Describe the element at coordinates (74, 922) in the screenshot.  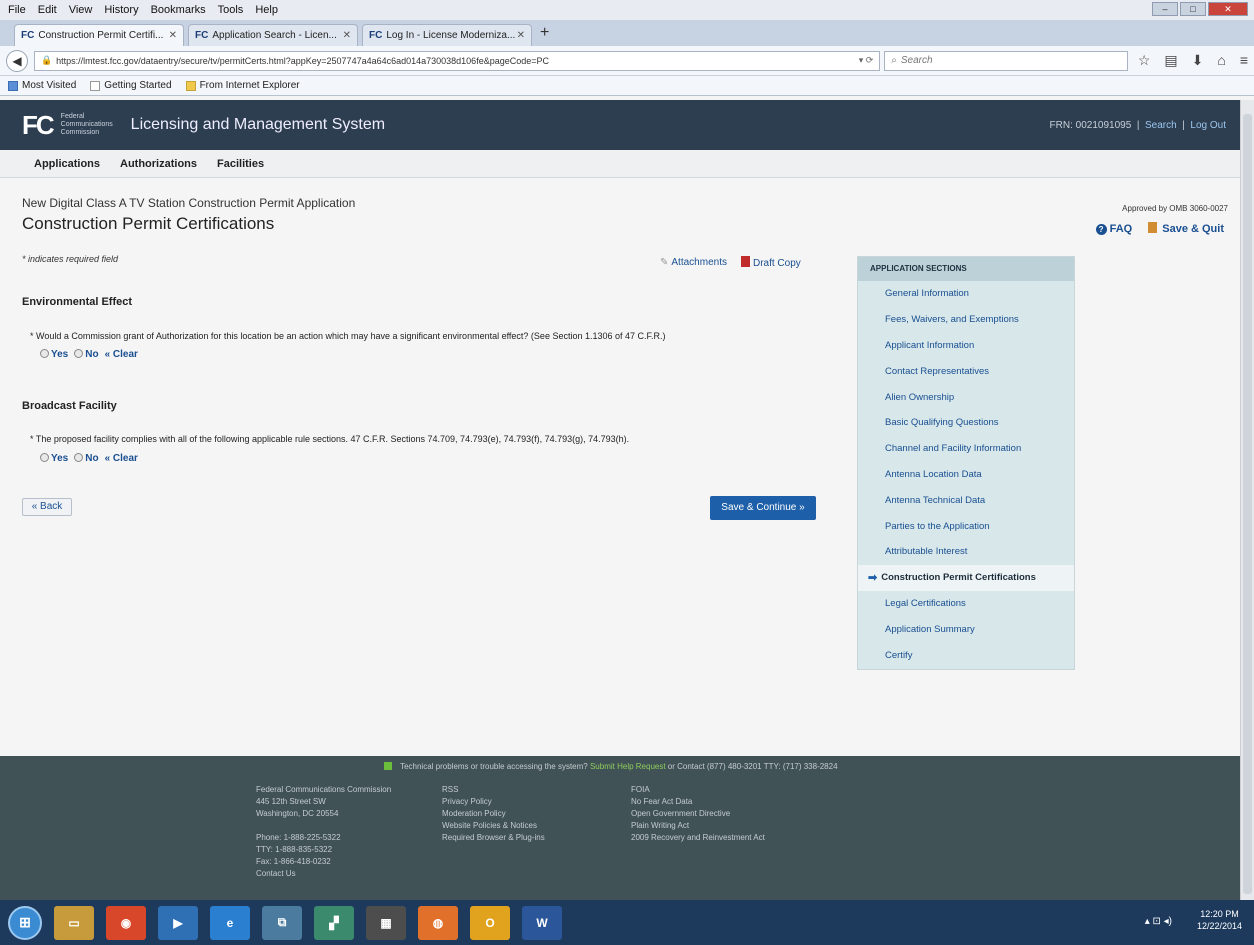
I see `explorer-icon: ▭` at that location.